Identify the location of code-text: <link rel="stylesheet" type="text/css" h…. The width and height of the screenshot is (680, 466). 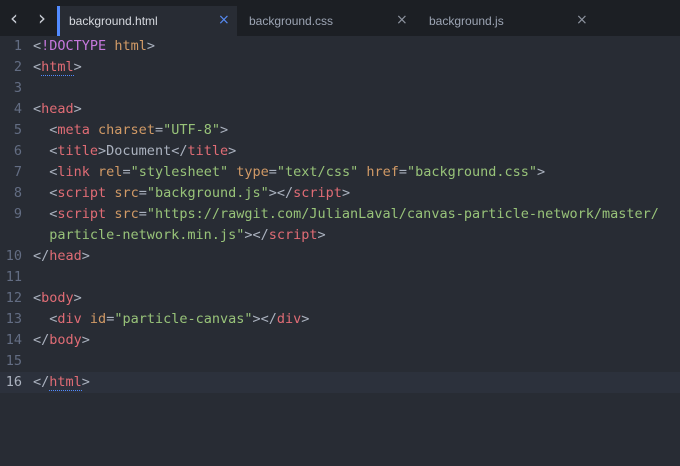
(289, 172).